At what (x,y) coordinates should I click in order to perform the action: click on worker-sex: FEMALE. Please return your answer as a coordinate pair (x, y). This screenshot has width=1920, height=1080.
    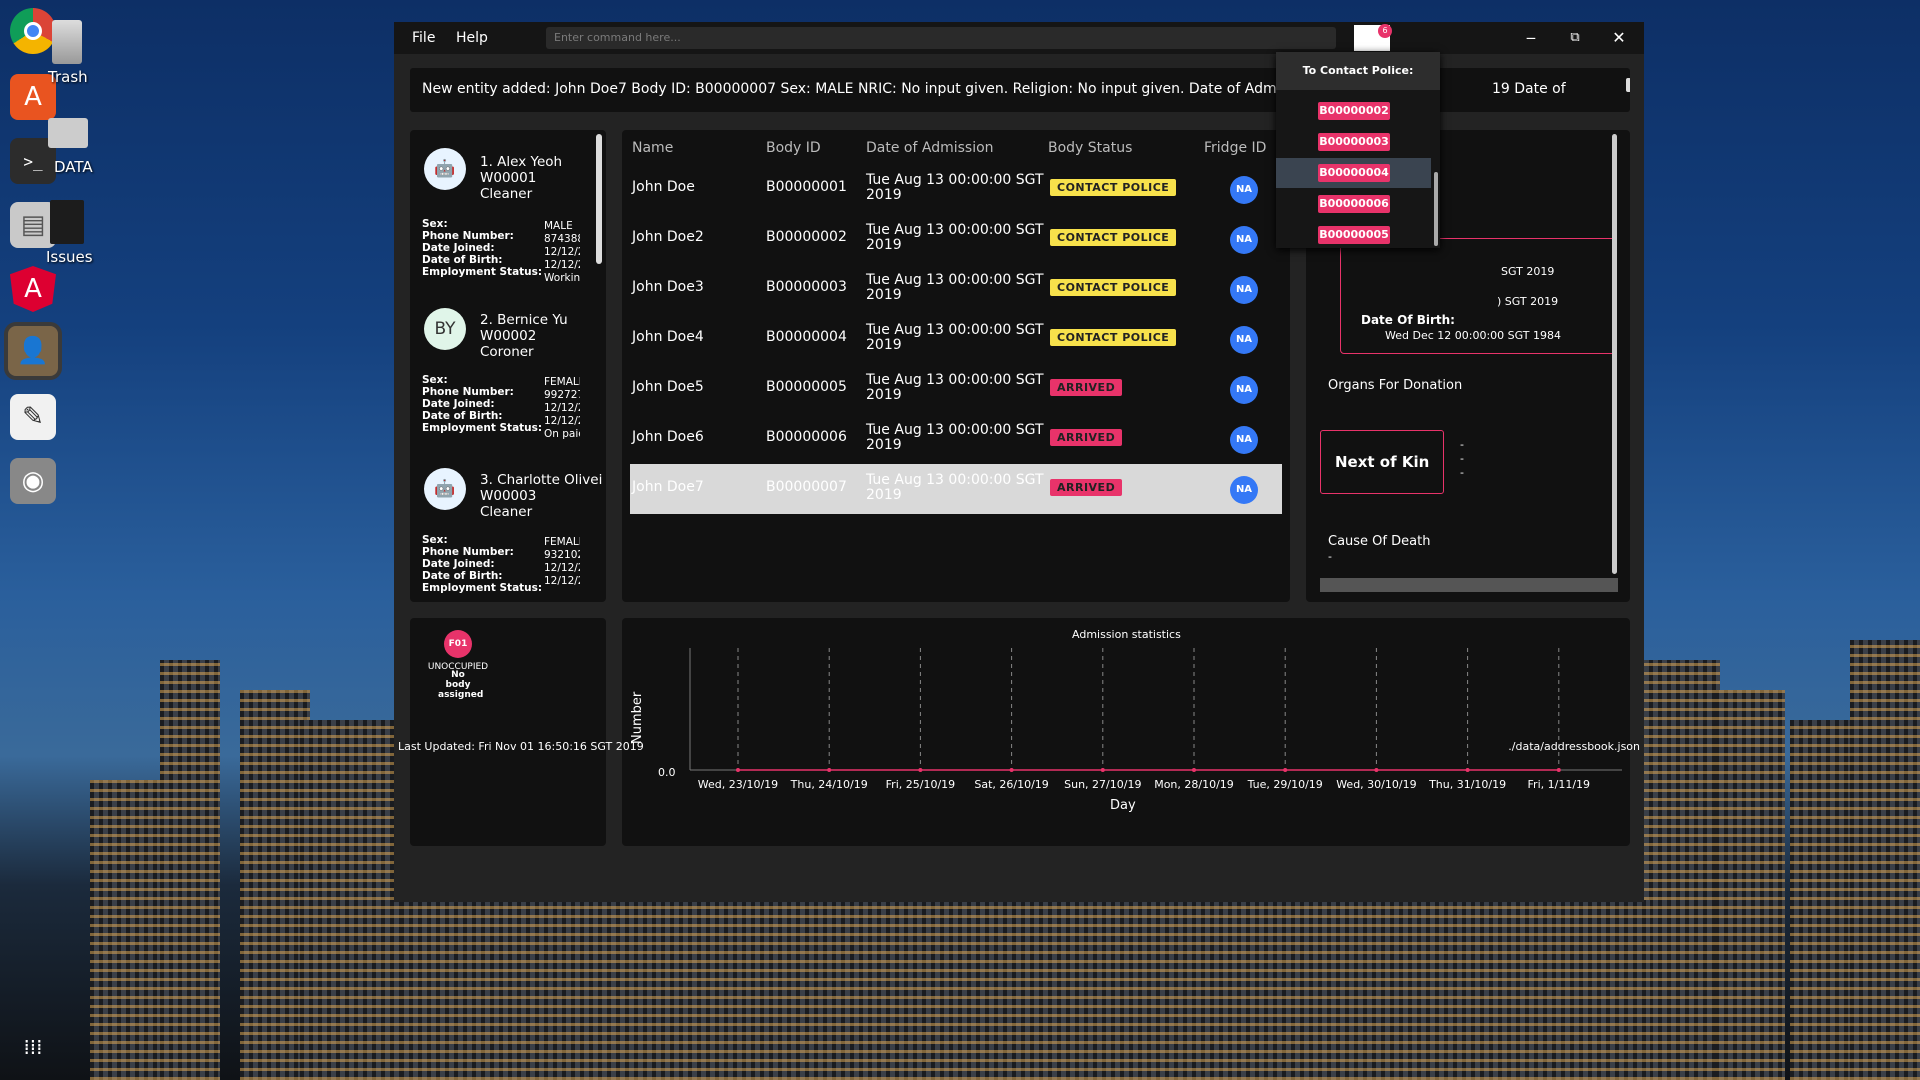
    Looking at the image, I should click on (562, 382).